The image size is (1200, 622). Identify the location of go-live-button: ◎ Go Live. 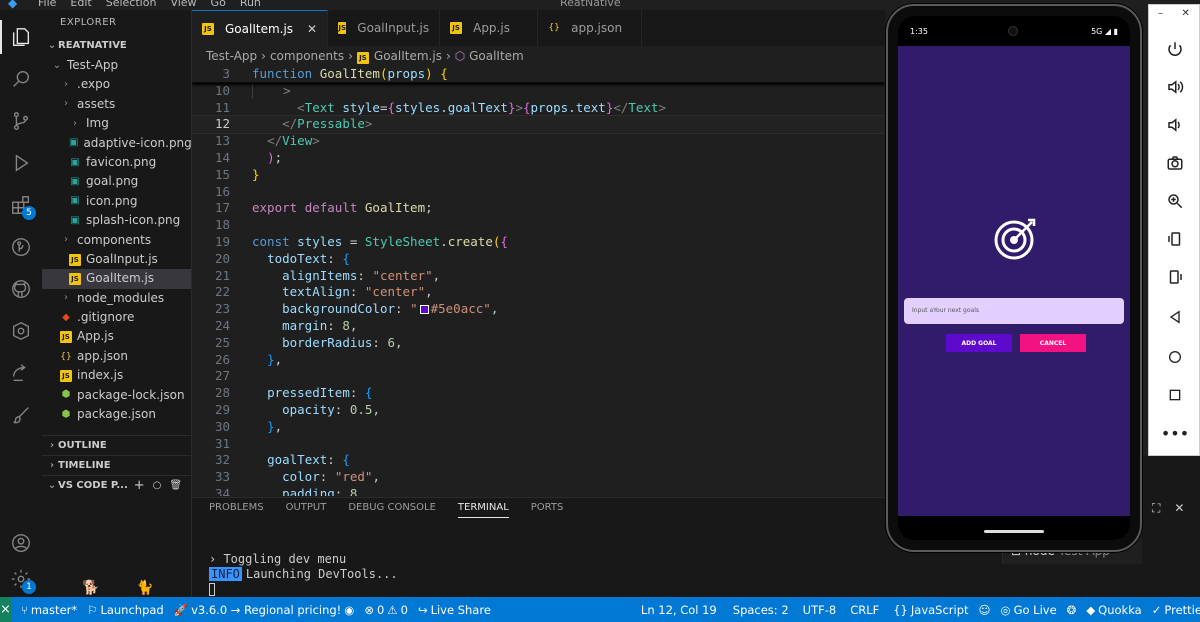
(1029, 610).